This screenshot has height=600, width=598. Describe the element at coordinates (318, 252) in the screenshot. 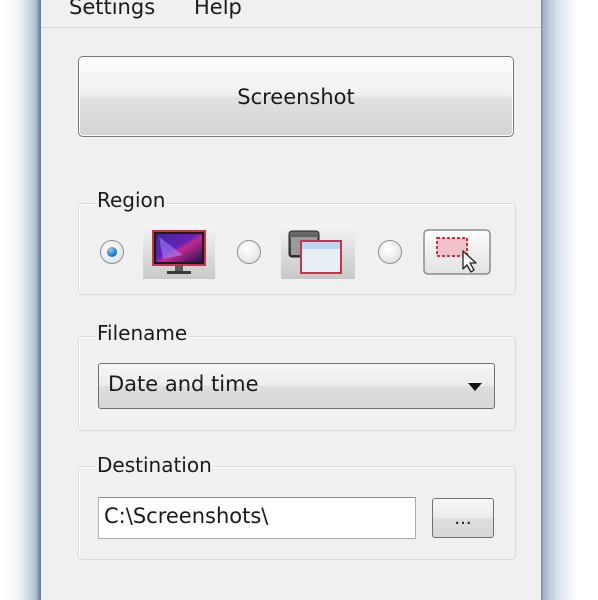

I see `window-icon` at that location.